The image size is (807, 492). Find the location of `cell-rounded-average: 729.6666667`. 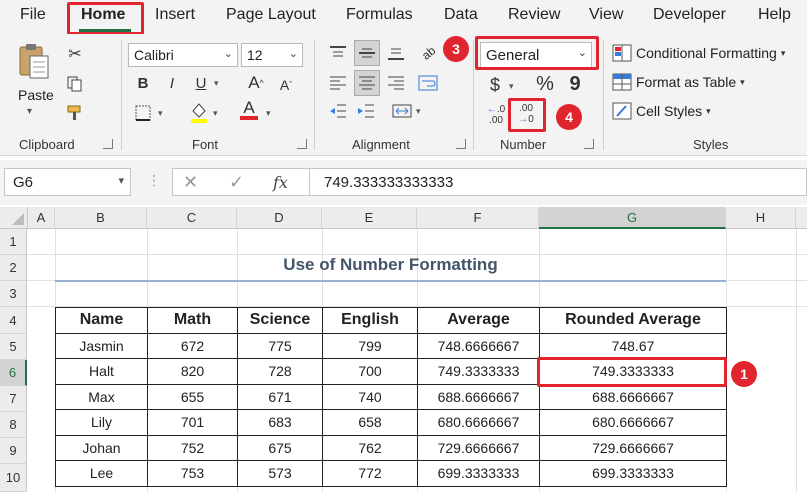

cell-rounded-average: 729.6666667 is located at coordinates (633, 447).